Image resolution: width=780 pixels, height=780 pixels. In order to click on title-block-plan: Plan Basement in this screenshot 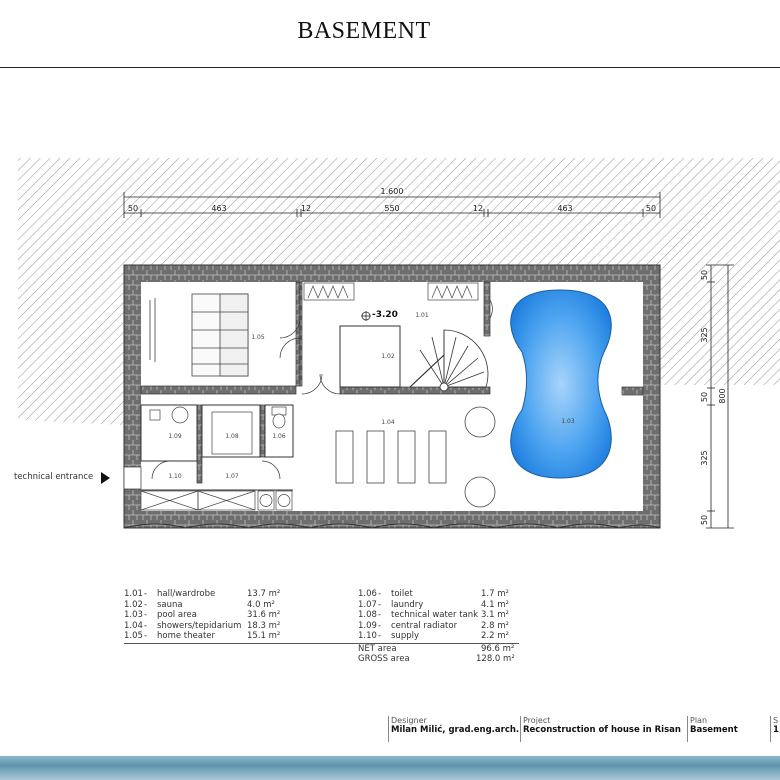, I will do `click(714, 725)`.